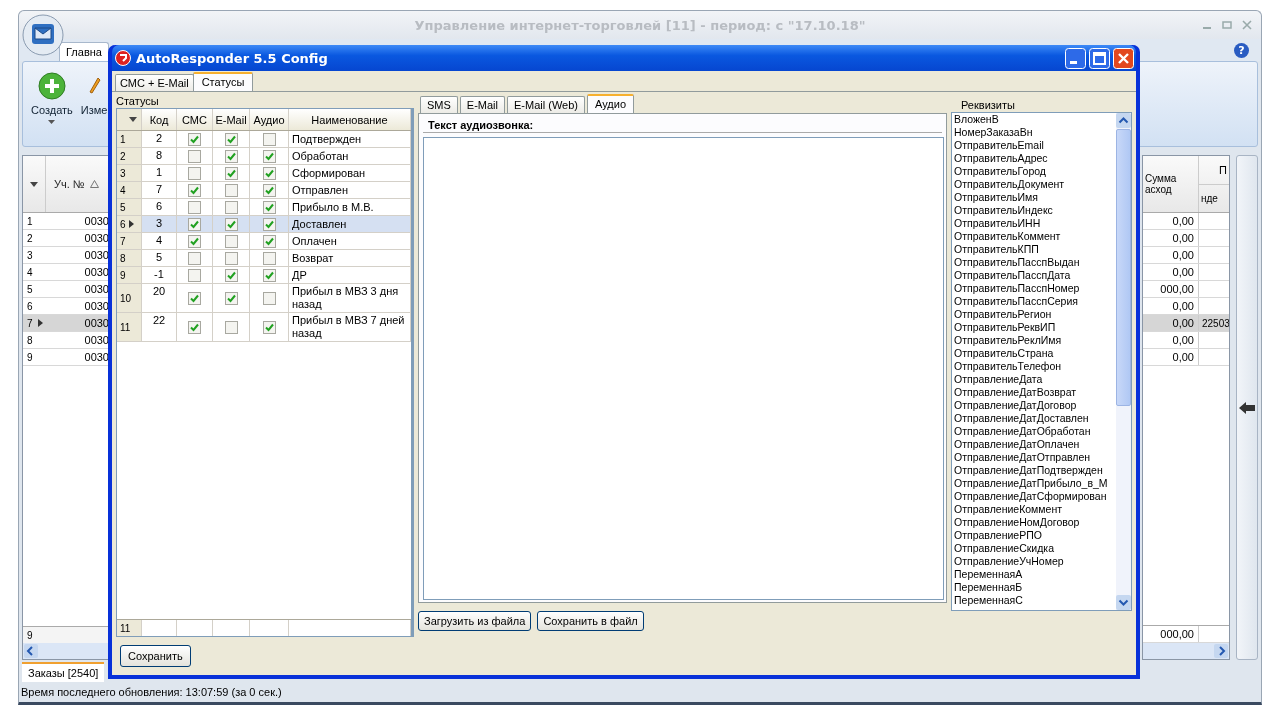 Image resolution: width=1280 pixels, height=720 pixels. Describe the element at coordinates (1034, 366) in the screenshot. I see `list-item: ОтправительТелефон` at that location.